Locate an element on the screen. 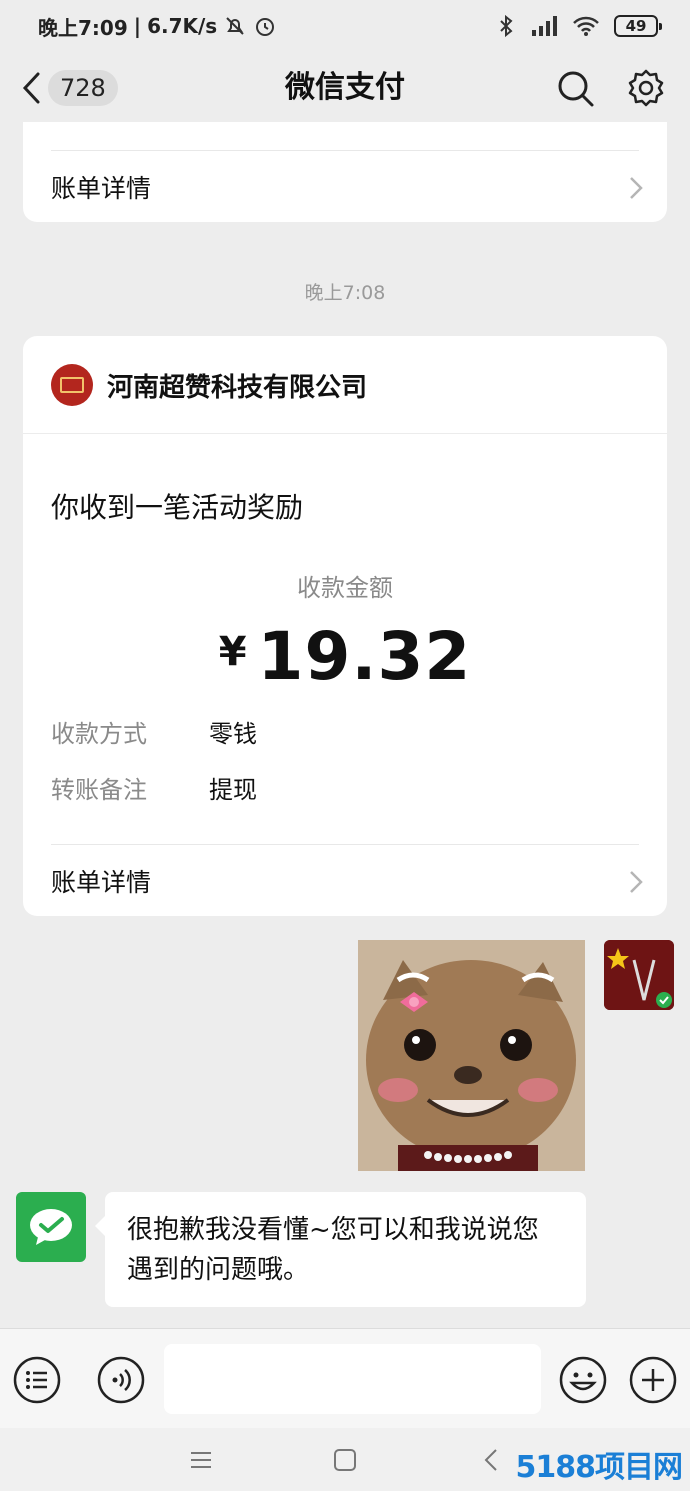 Image resolution: width=690 pixels, height=1491 pixels. payment-method-row: 收款方式 零钱 is located at coordinates (154, 731).